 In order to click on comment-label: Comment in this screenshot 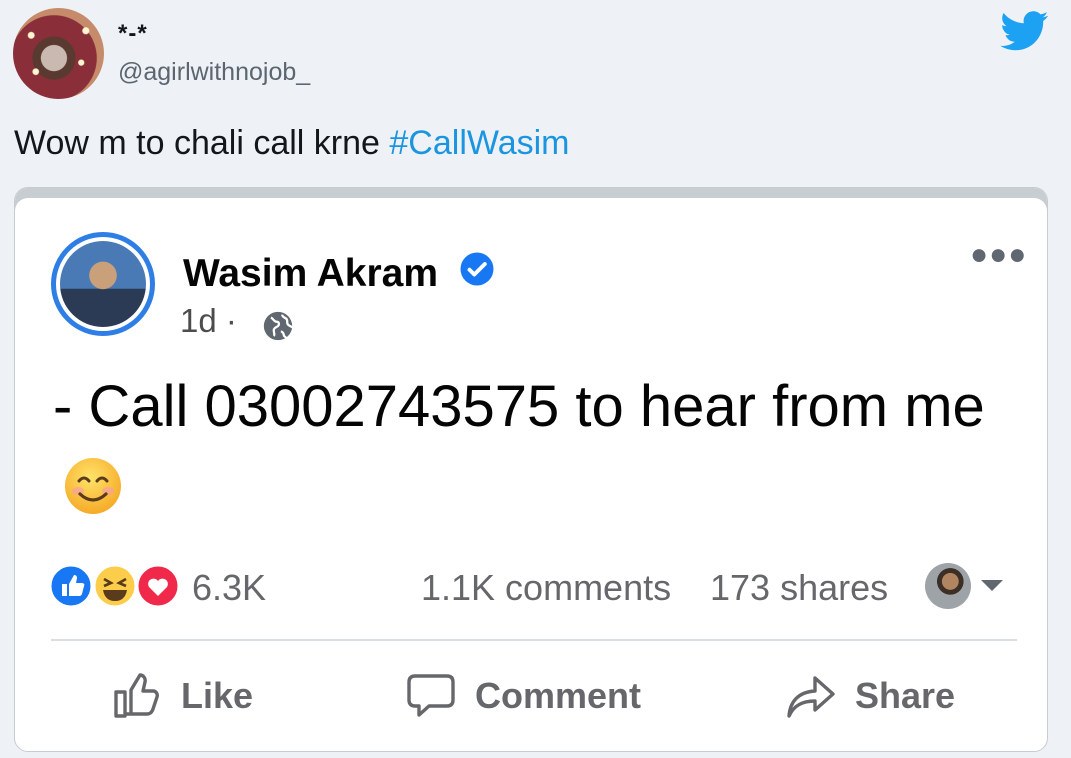, I will do `click(558, 695)`.